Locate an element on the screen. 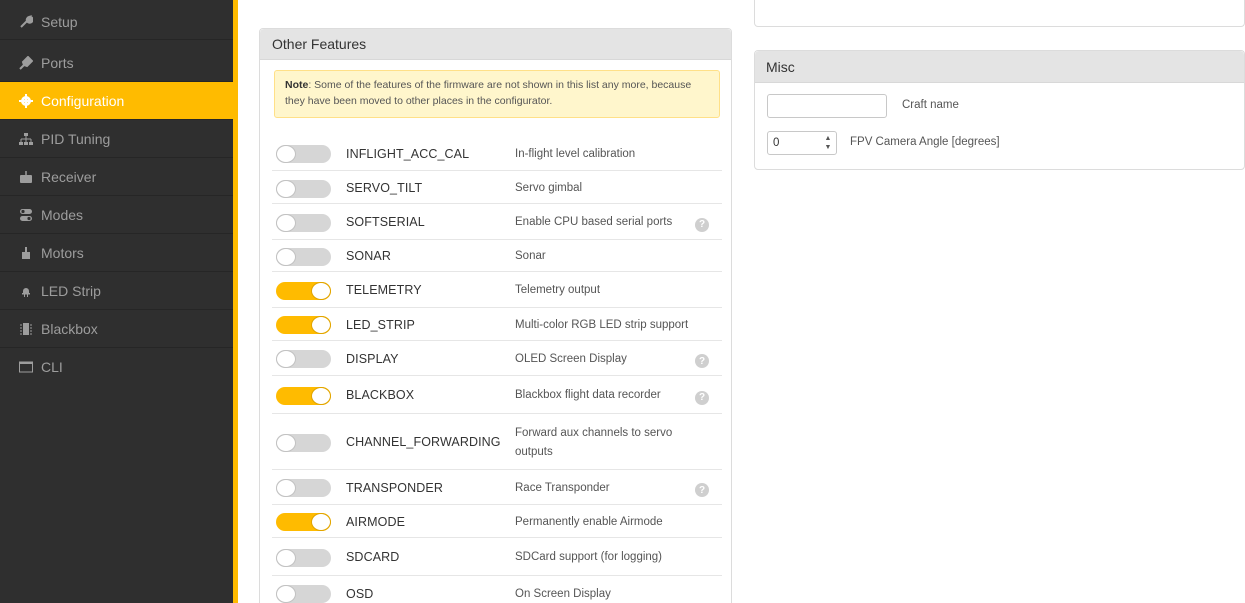  feature-description: Sonar is located at coordinates (530, 256).